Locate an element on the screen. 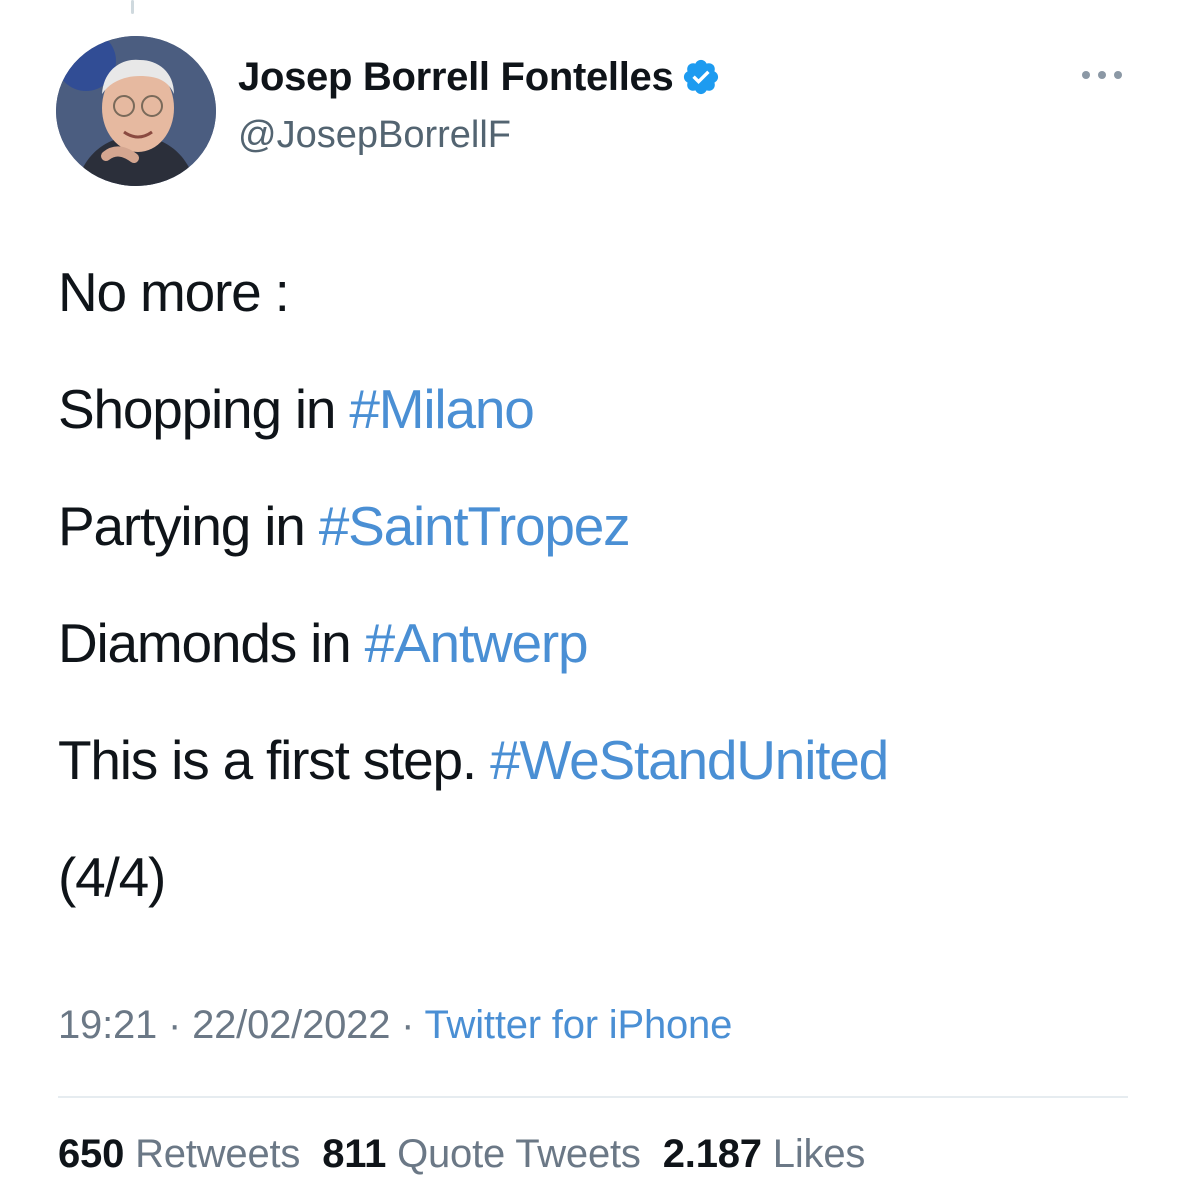 This screenshot has width=1184, height=1200. tweet-line: Shopping in #Milano is located at coordinates (473, 409).